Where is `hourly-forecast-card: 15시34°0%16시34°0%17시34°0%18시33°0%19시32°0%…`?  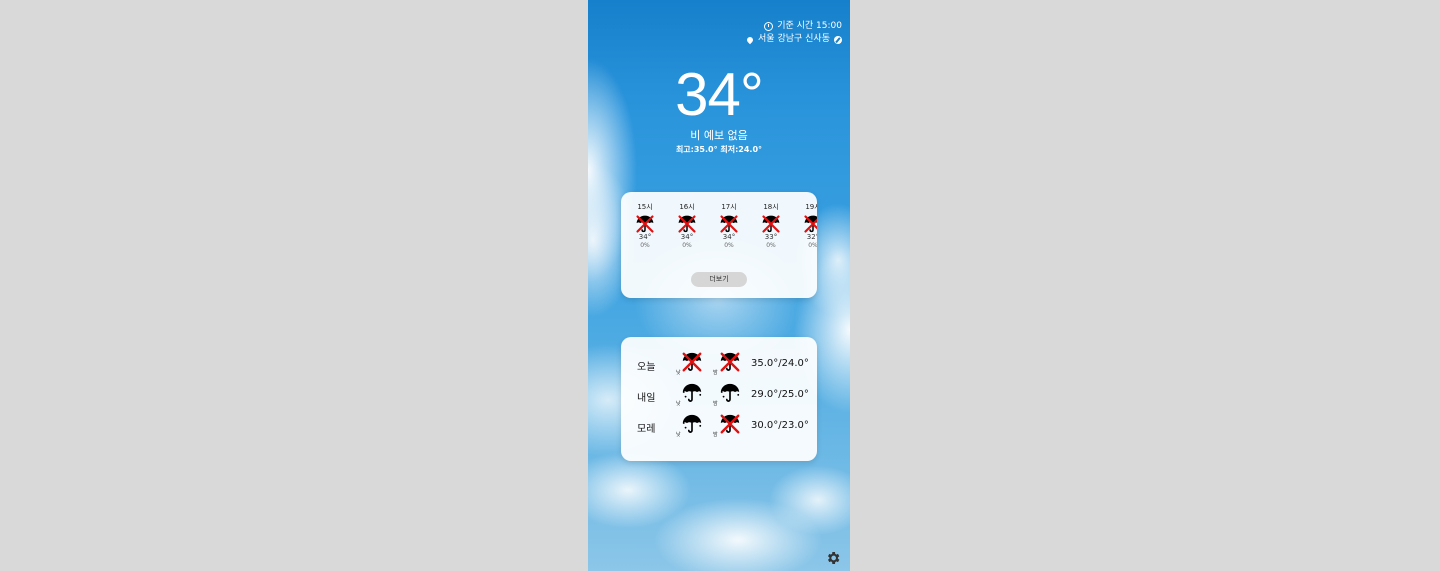
hourly-forecast-card: 15시34°0%16시34°0%17시34°0%18시33°0%19시32°0%… is located at coordinates (719, 245).